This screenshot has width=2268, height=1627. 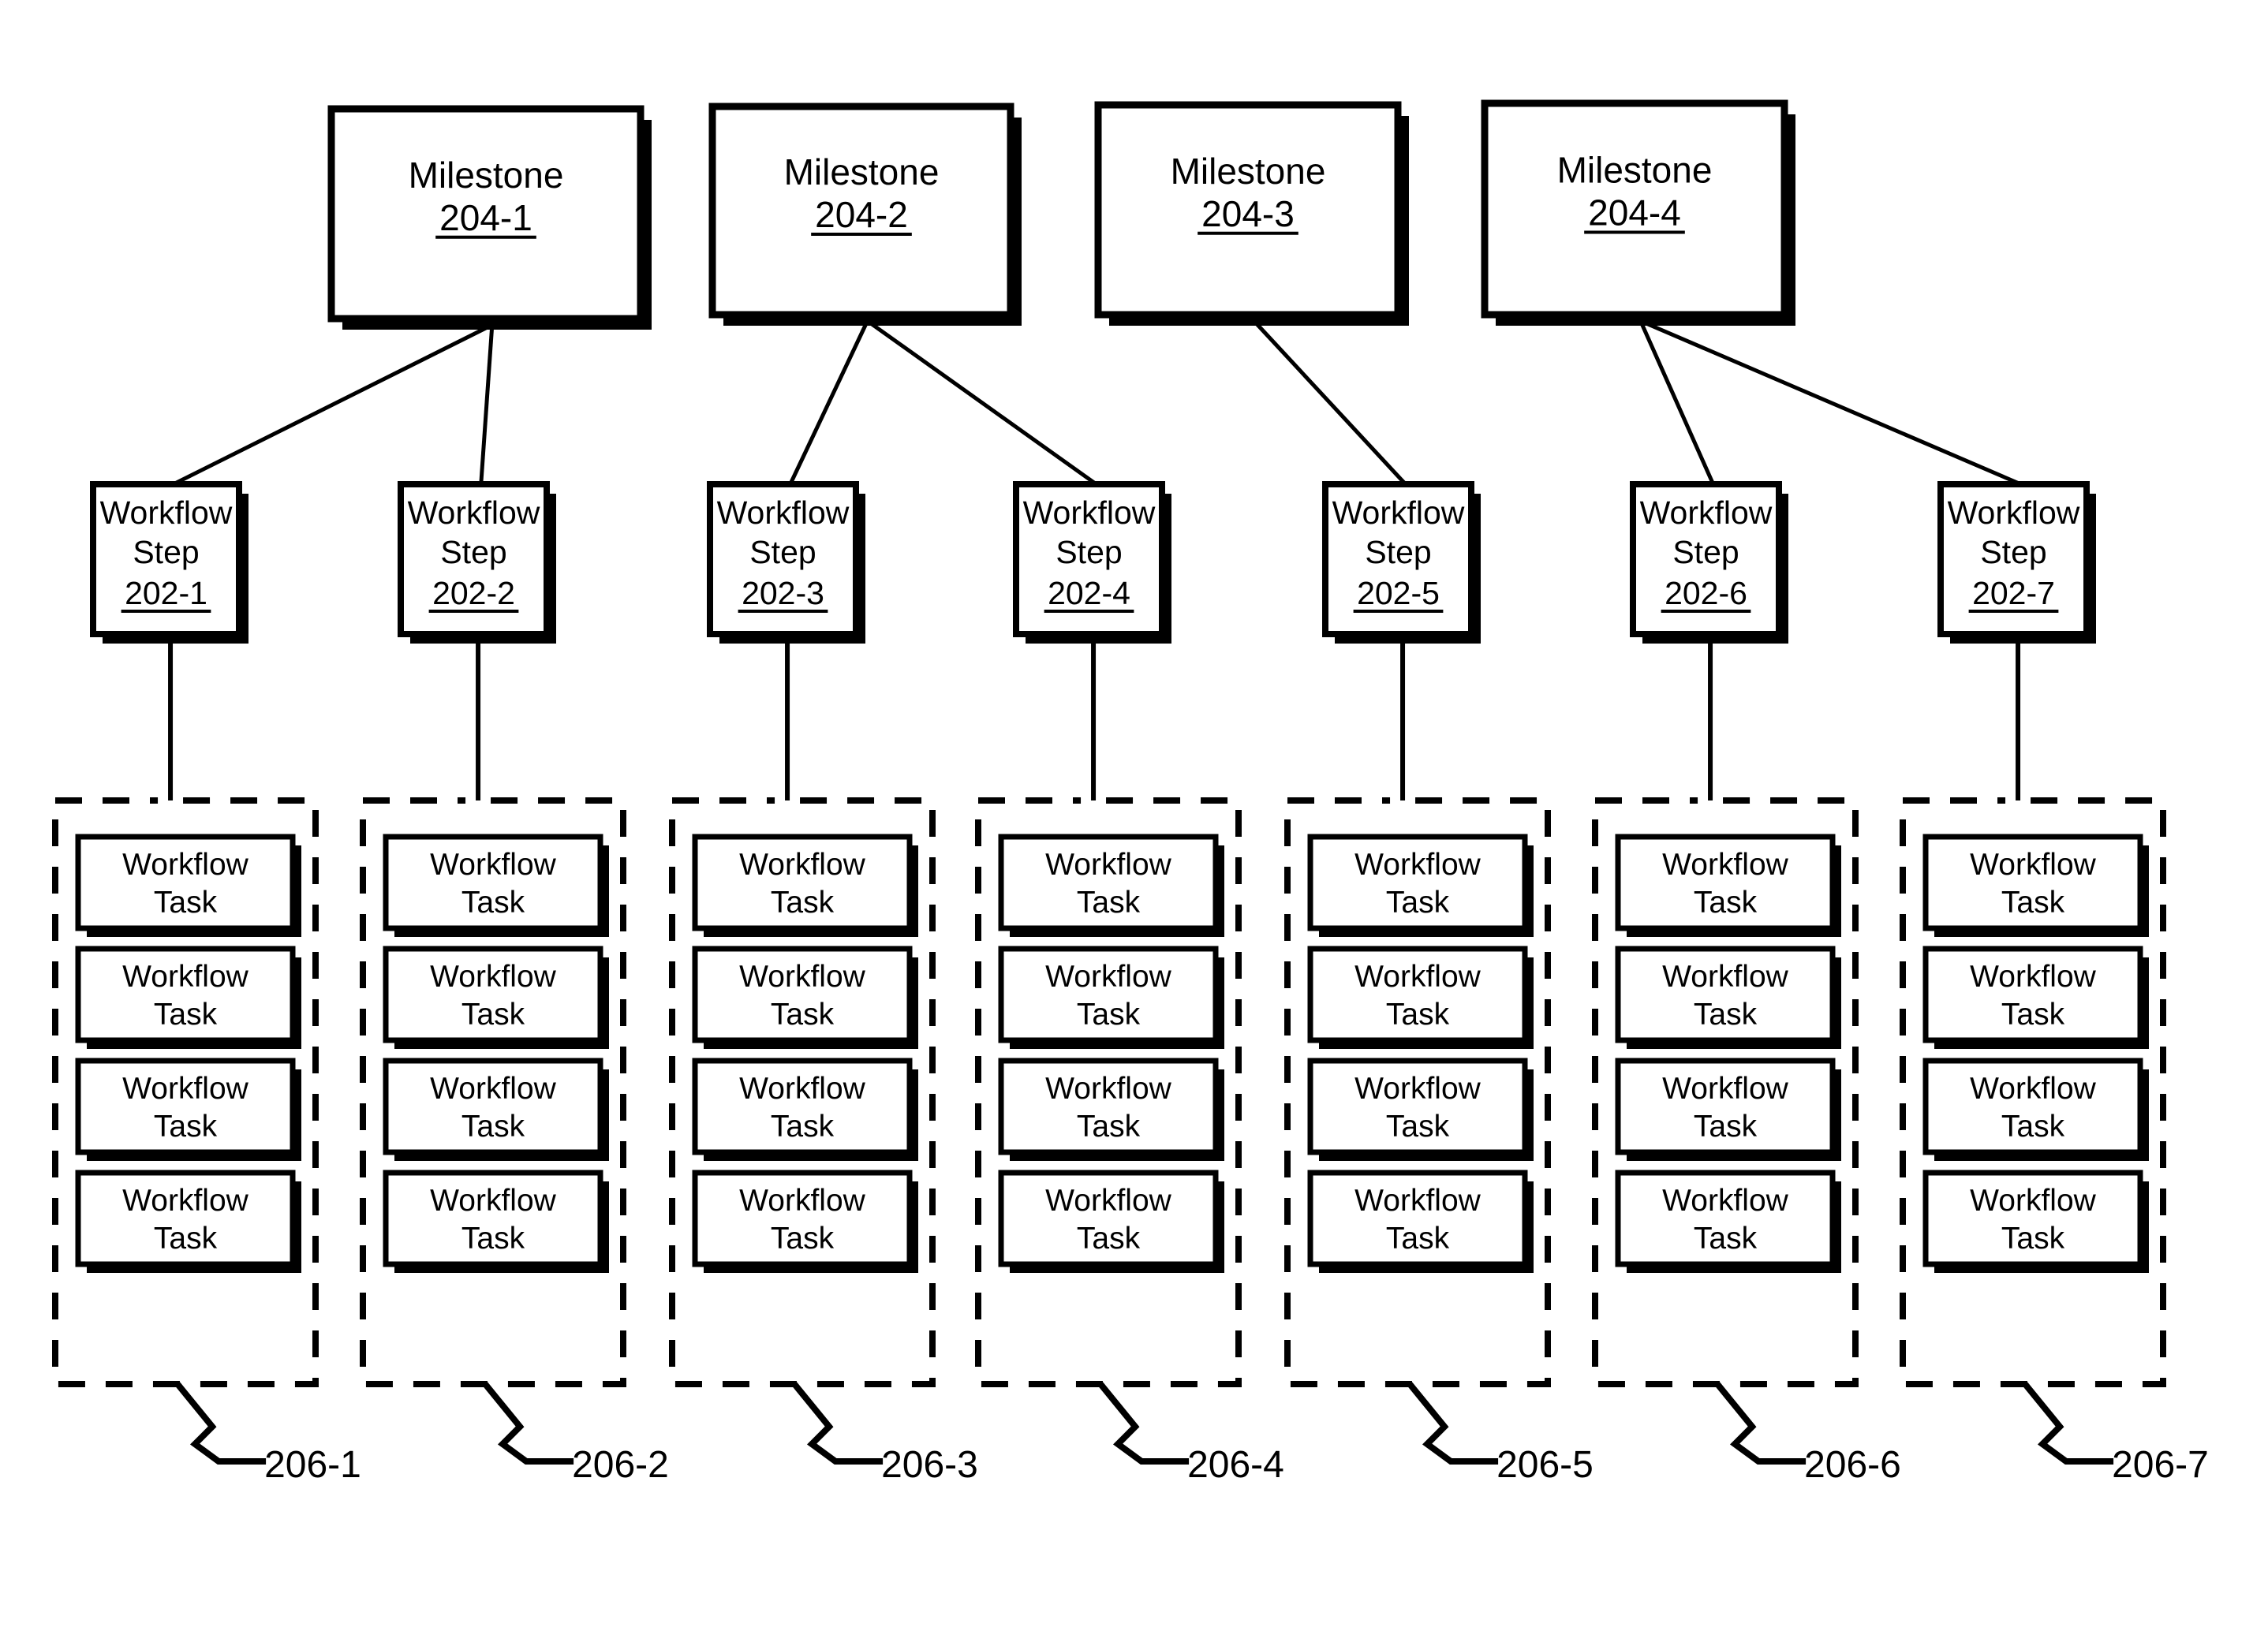 I want to click on task-line1-206-7-4: Workflow, so click(x=2033, y=1201).